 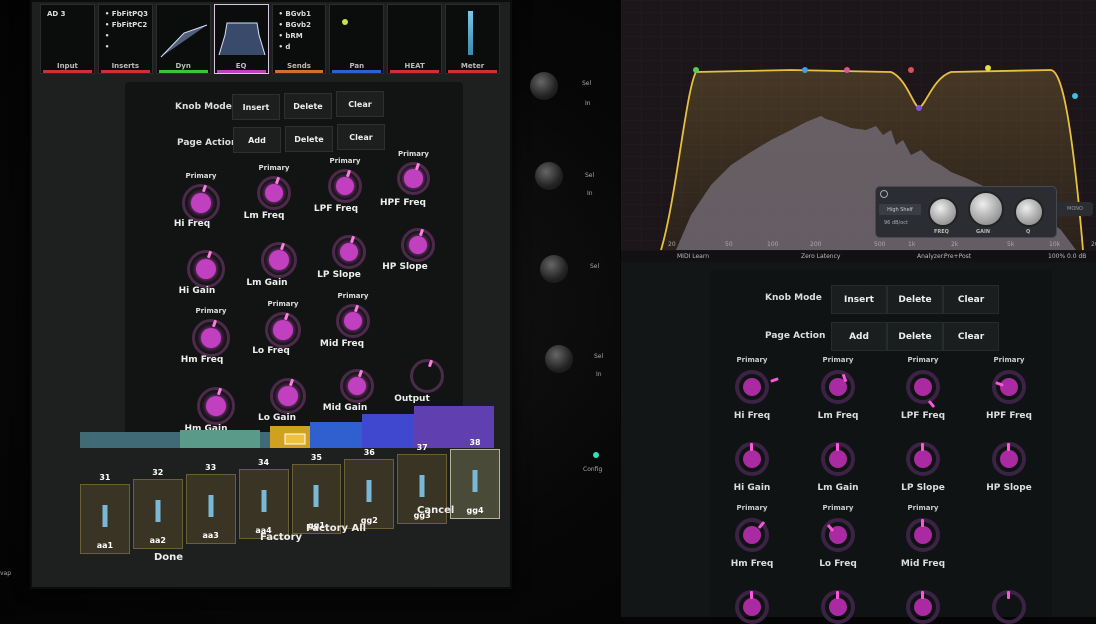 I want to click on tab-label: Sends, so click(x=298, y=66).